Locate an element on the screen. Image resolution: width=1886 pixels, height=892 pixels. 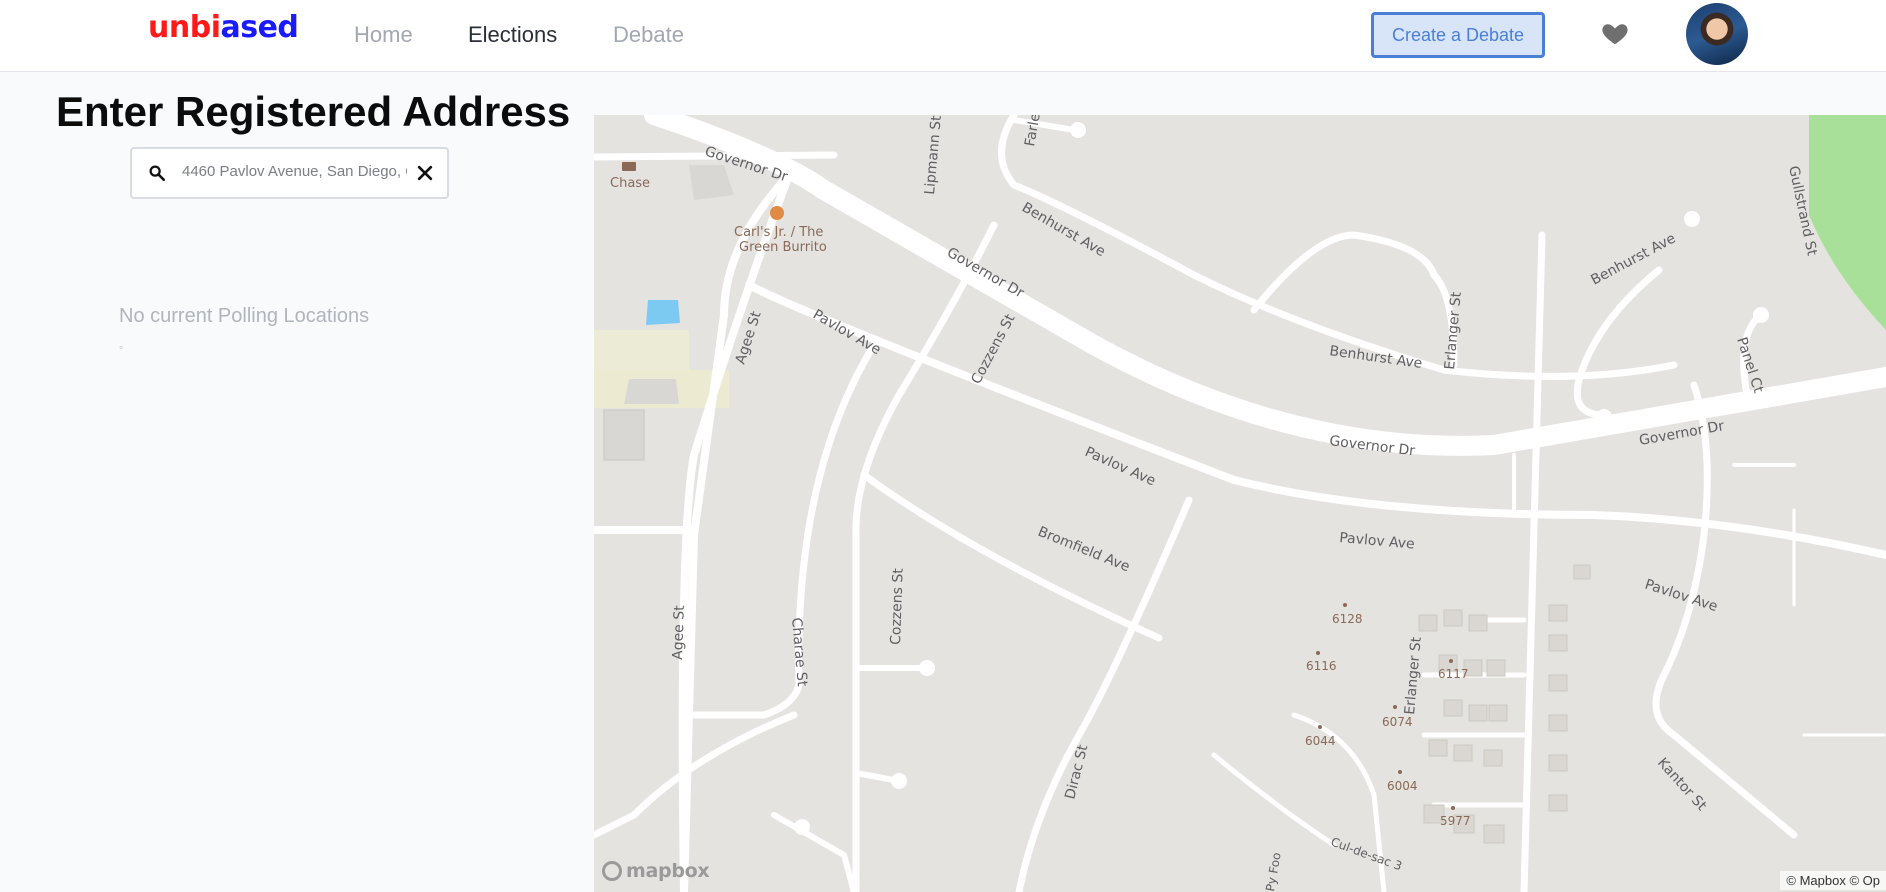
street-label: Bromfield Ave is located at coordinates (1084, 549).